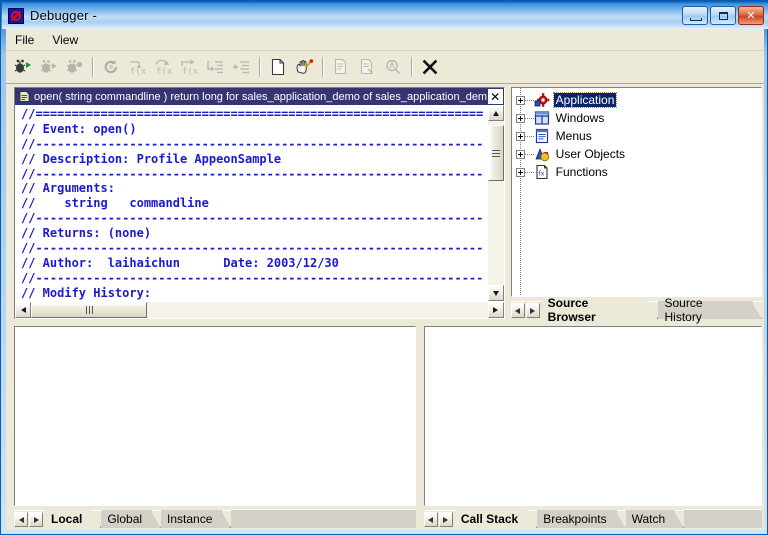 This screenshot has height=535, width=768. I want to click on editor-horizontal-scrollbar, so click(259, 309).